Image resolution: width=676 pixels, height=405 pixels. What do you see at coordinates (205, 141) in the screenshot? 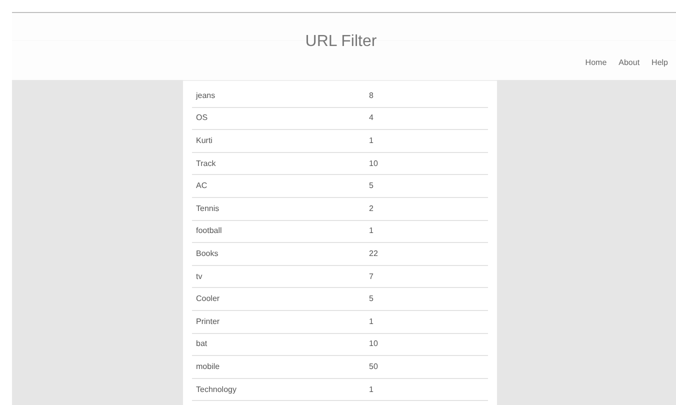
I see `table-cell-text: Kurti` at bounding box center [205, 141].